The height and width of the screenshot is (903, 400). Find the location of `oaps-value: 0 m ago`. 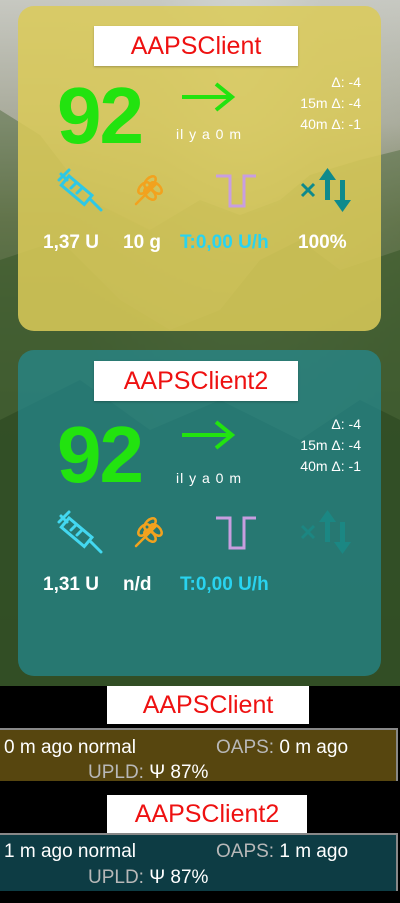

oaps-value: 0 m ago is located at coordinates (314, 747).